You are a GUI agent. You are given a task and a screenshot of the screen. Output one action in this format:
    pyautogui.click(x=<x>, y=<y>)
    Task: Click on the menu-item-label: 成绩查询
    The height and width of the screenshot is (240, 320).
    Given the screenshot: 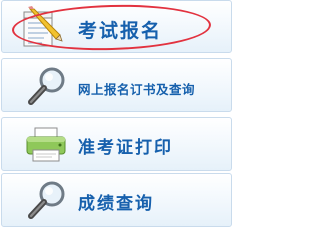 What is the action you would take?
    pyautogui.click(x=116, y=204)
    